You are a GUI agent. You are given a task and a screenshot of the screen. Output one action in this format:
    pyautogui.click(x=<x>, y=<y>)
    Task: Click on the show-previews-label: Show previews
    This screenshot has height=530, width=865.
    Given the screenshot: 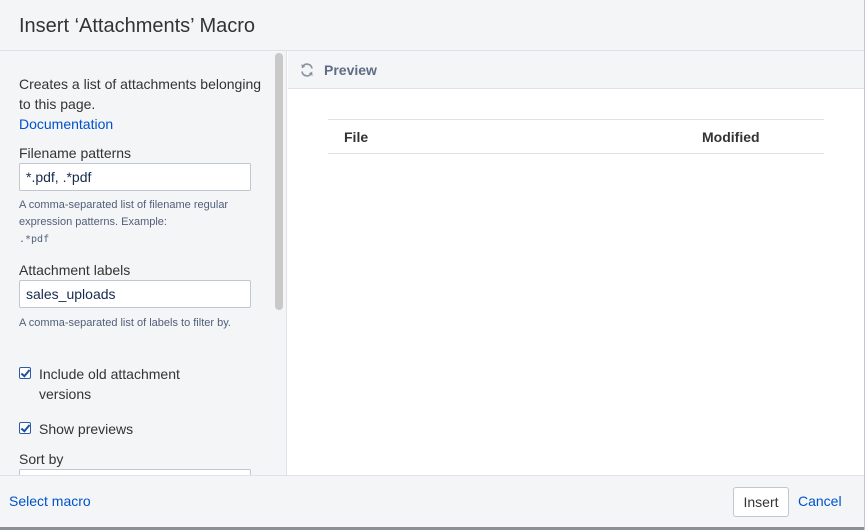 What is the action you would take?
    pyautogui.click(x=86, y=429)
    